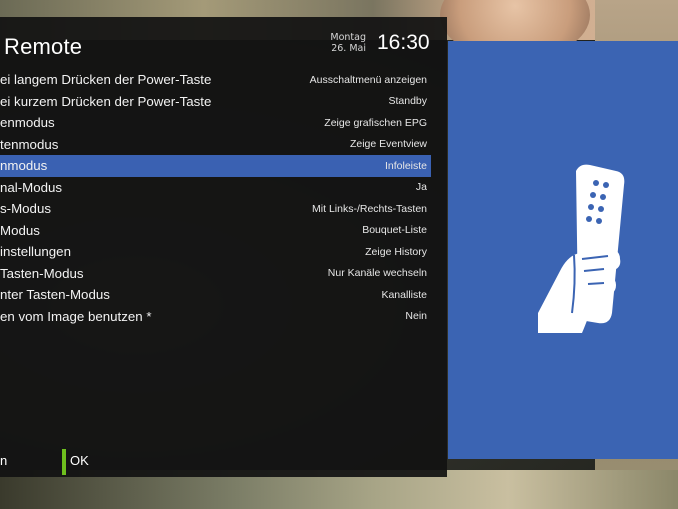 The width and height of the screenshot is (678, 509). Describe the element at coordinates (215, 166) in the screenshot. I see `setting-row-selected: nmodus Infoleiste` at that location.